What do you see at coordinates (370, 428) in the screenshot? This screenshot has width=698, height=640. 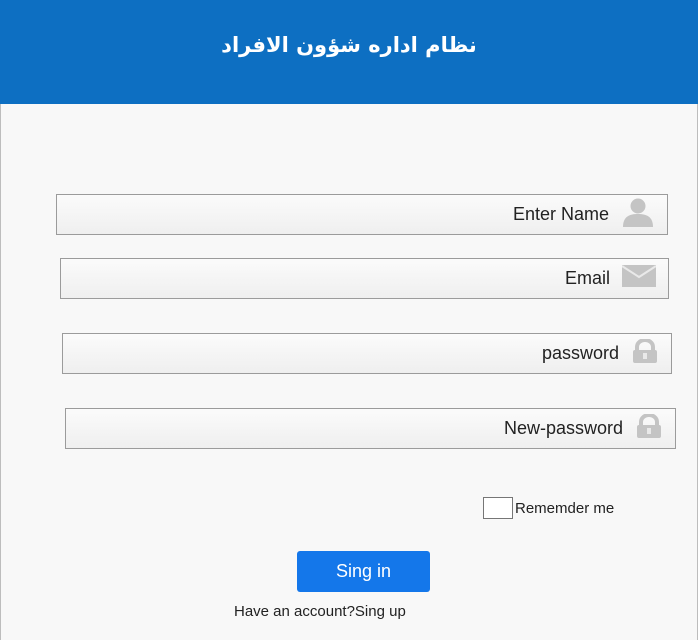 I see `new-password-field: New-password` at bounding box center [370, 428].